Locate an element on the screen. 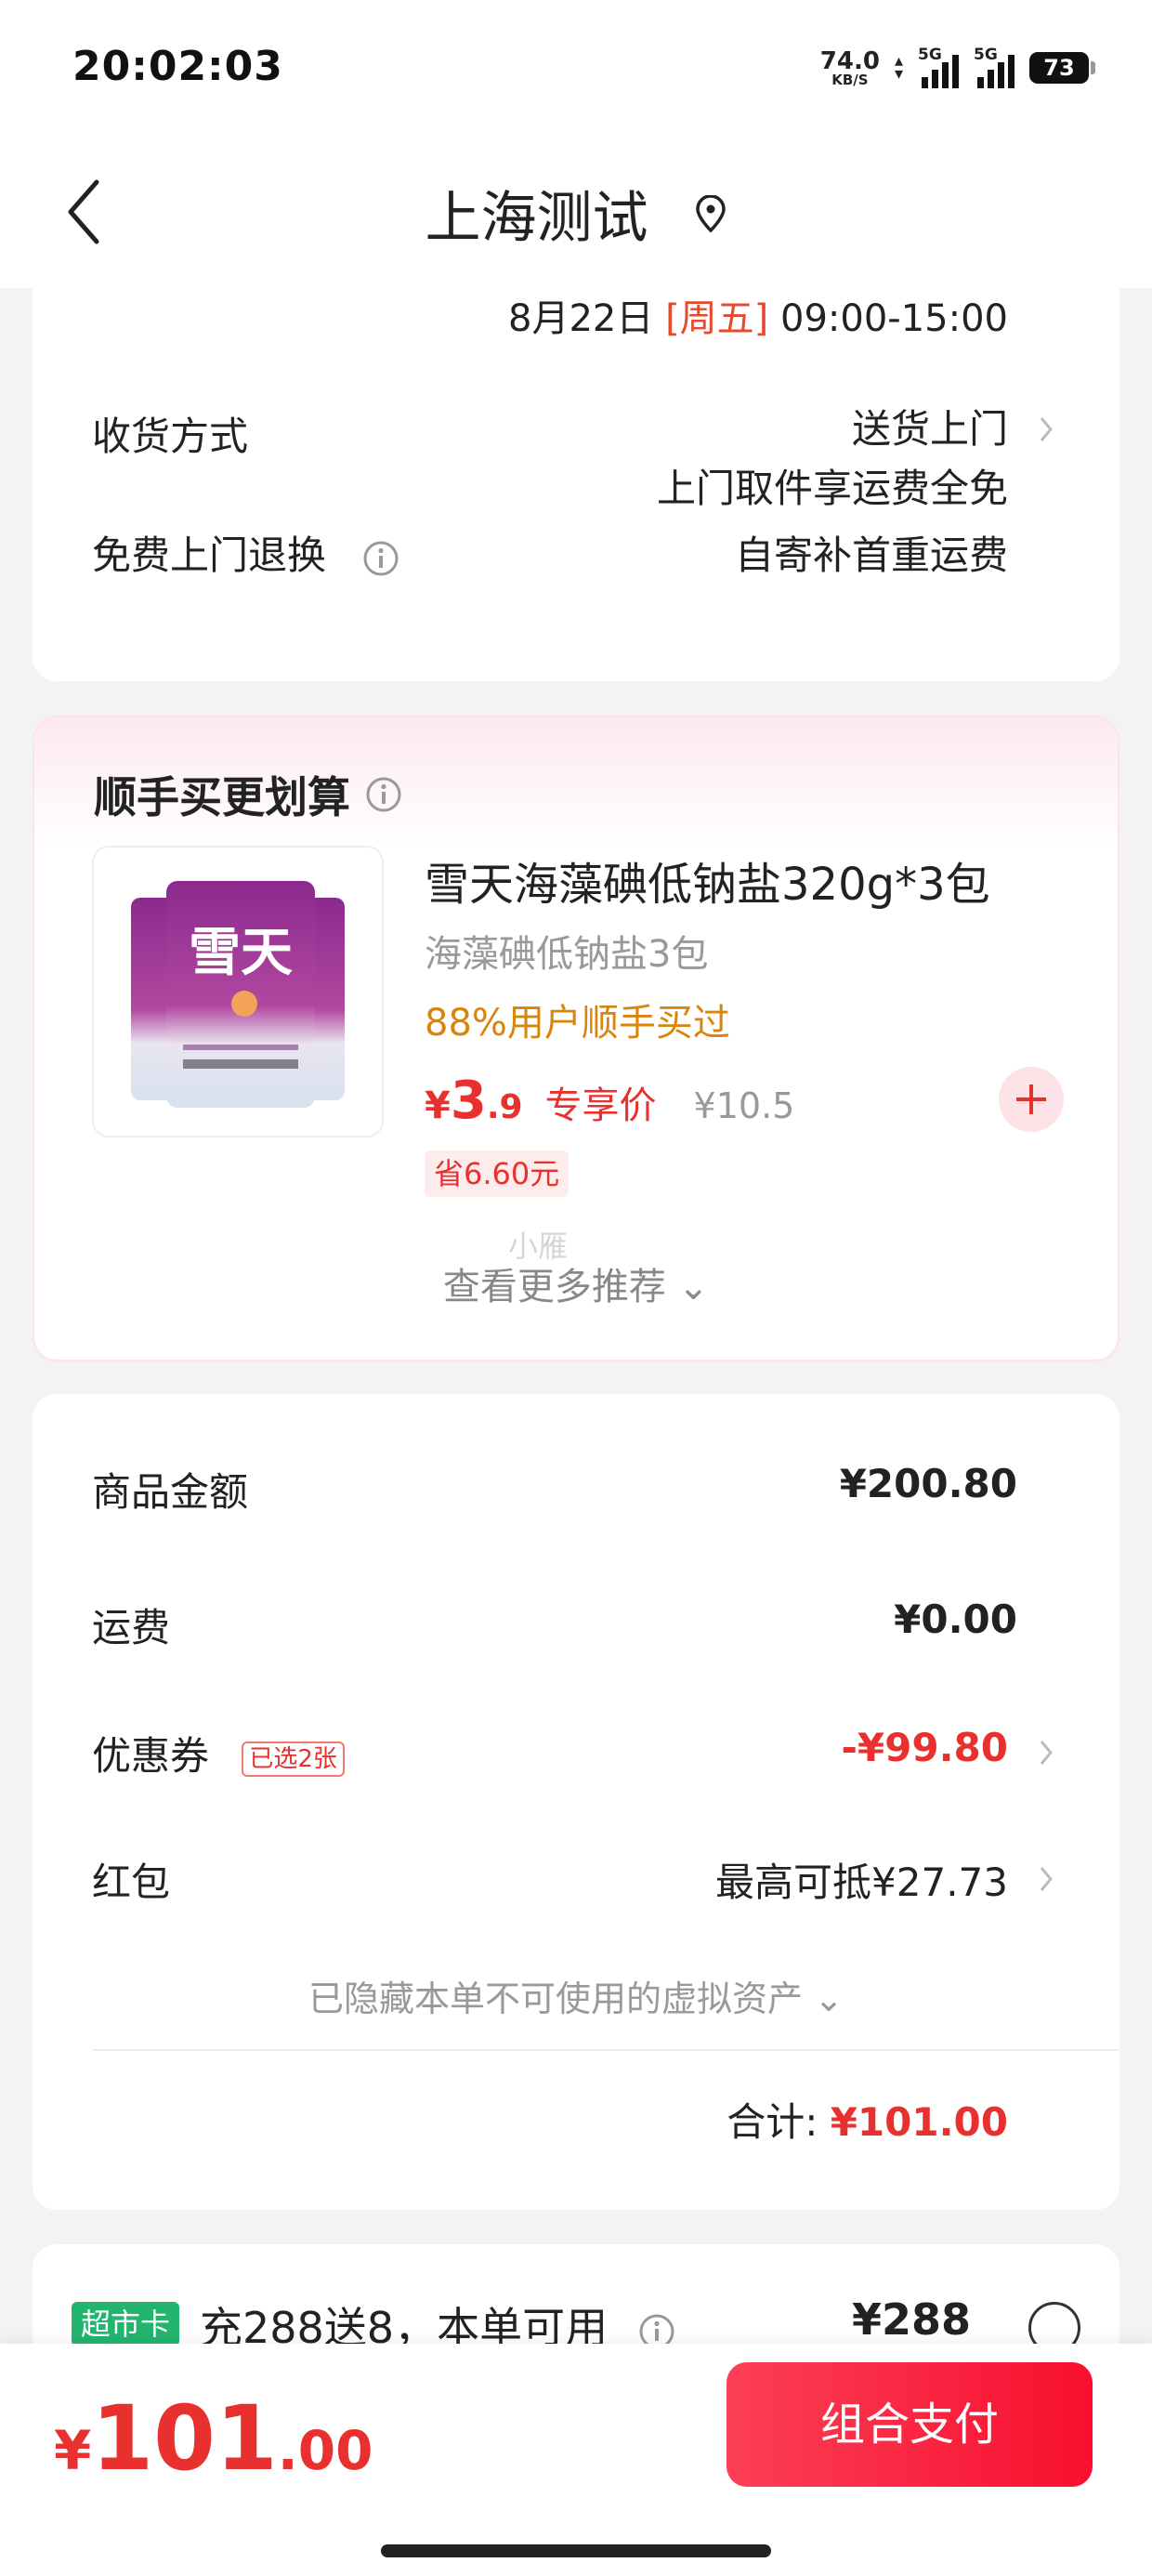 The width and height of the screenshot is (1152, 2576). goods-amount-value: ¥200.80 is located at coordinates (928, 1483).